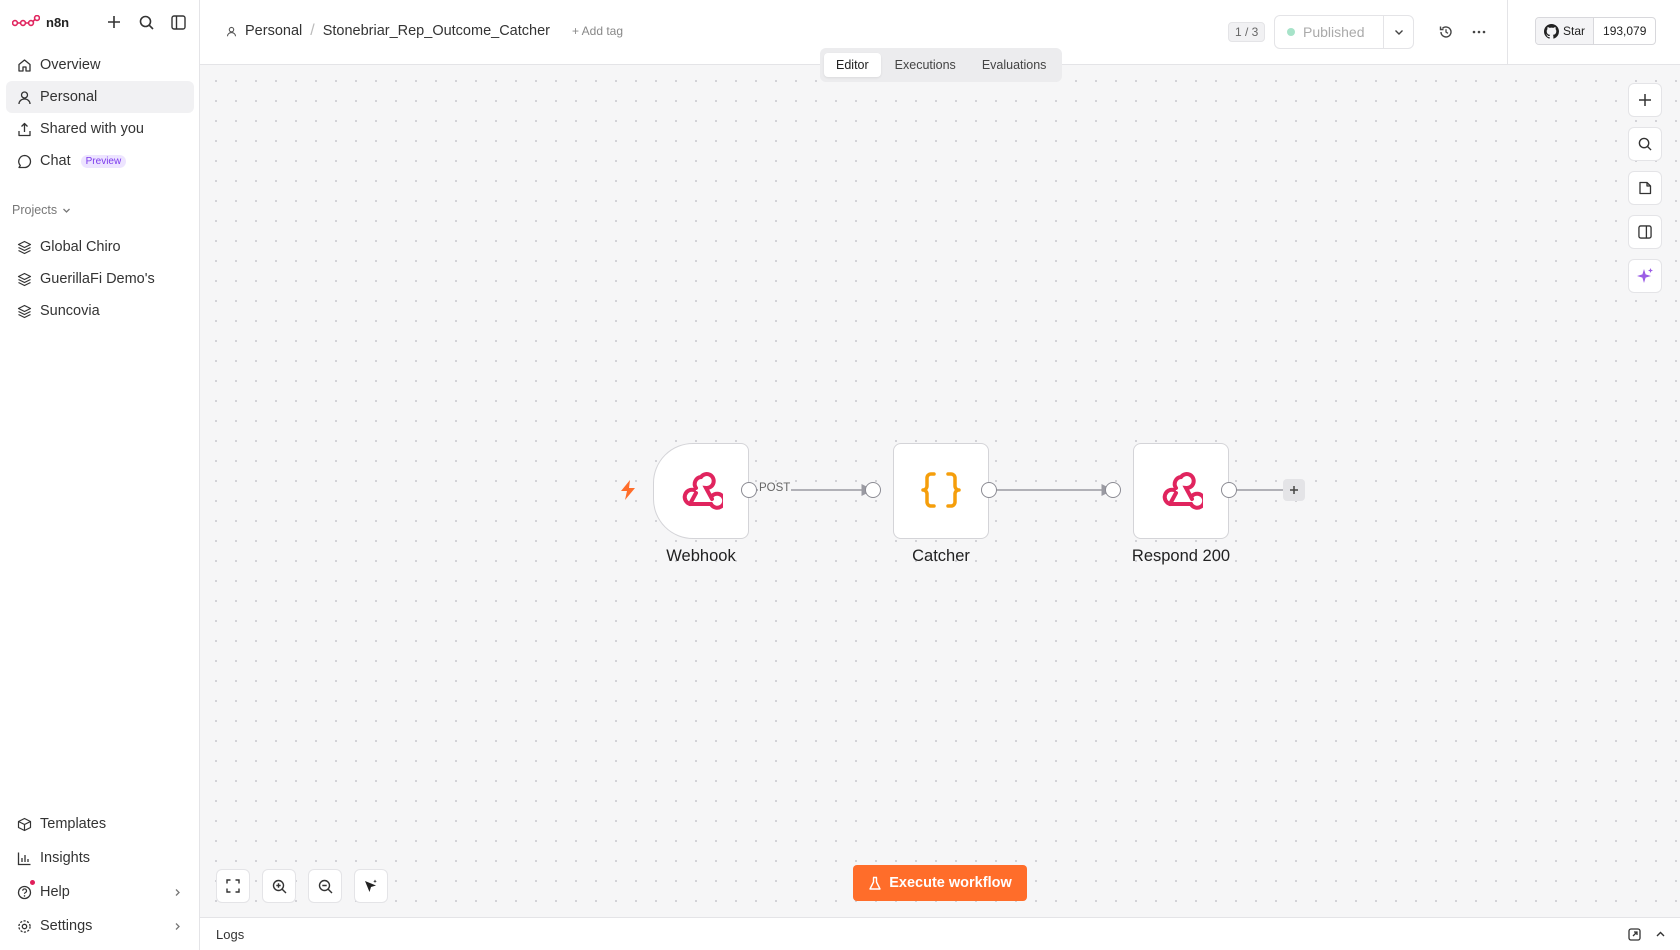 The height and width of the screenshot is (950, 1680). I want to click on sidebar-item-label: Shared with you, so click(92, 129).